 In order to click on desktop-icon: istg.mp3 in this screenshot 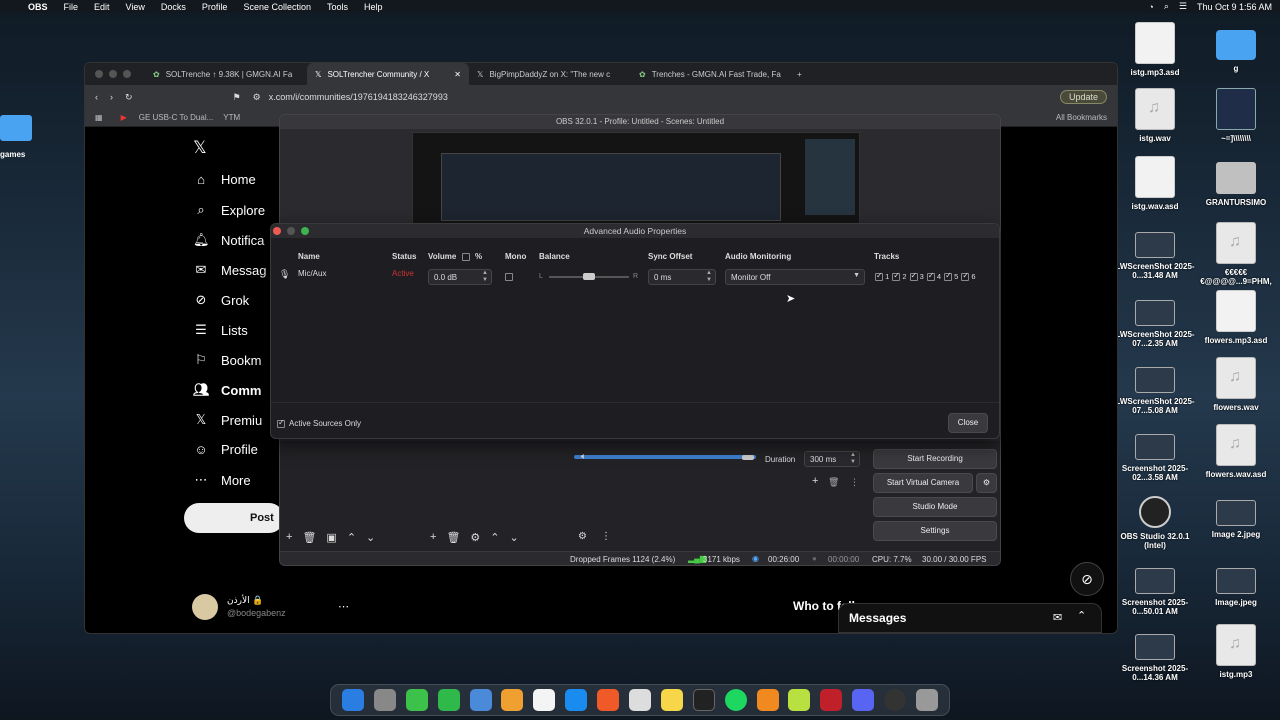, I will do `click(1236, 651)`.